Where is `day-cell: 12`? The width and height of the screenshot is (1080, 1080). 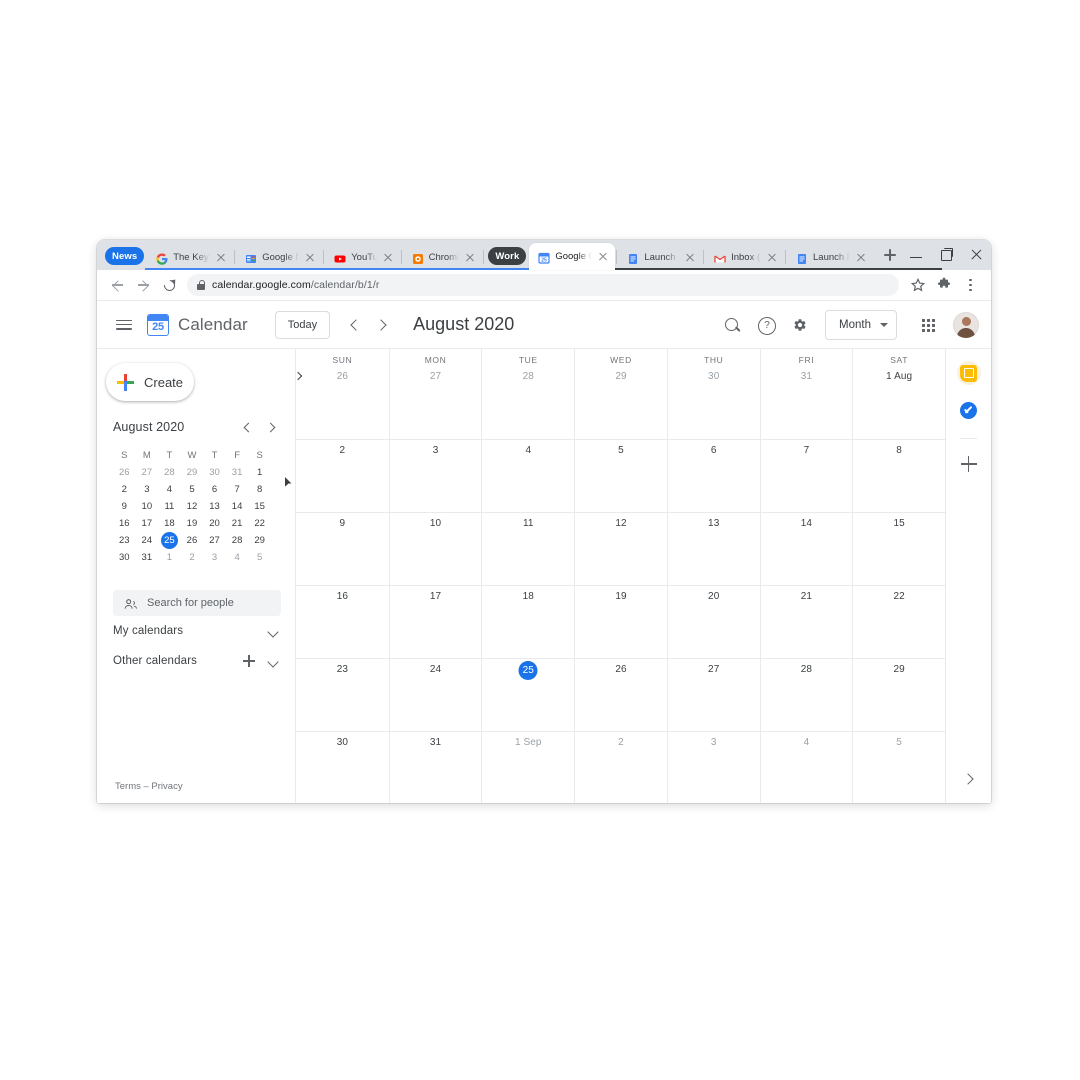
day-cell: 12 is located at coordinates (620, 549).